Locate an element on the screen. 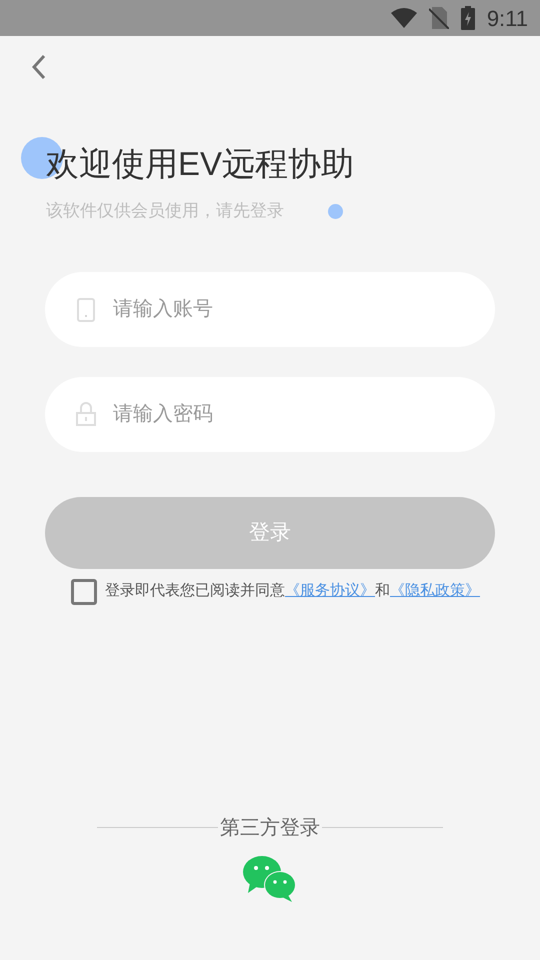 This screenshot has width=540, height=960. terms-link: 《服务协议》 is located at coordinates (330, 591).